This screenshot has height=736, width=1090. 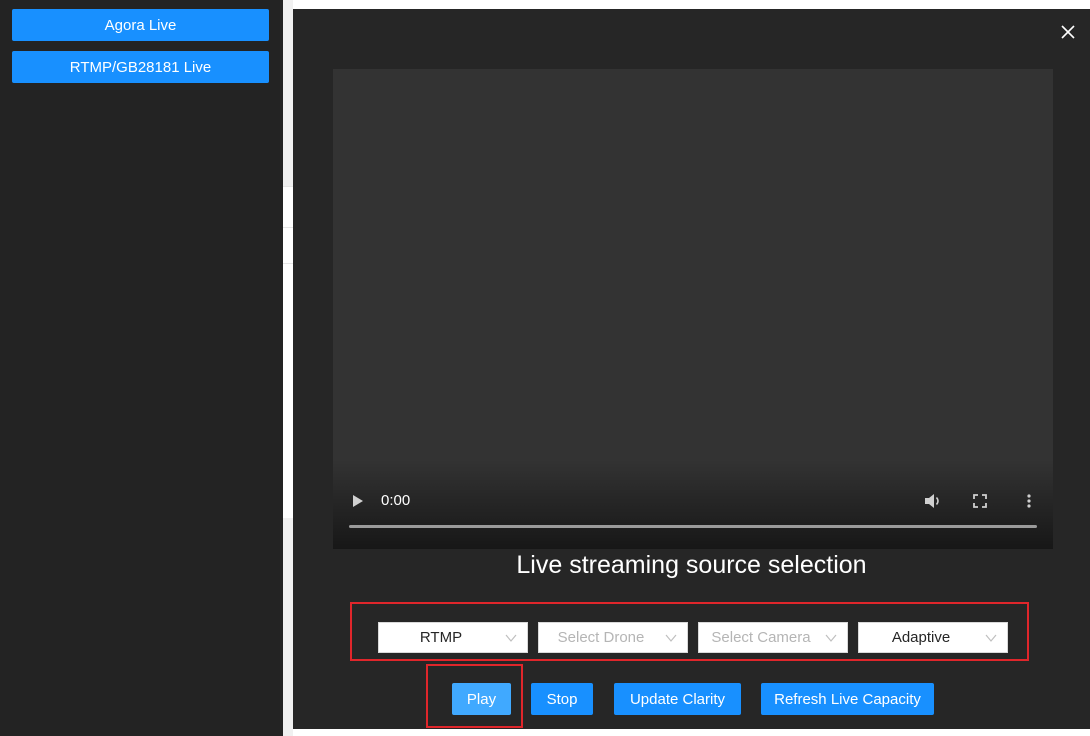 I want to click on update-clarity-button: Update Clarity, so click(x=677, y=699).